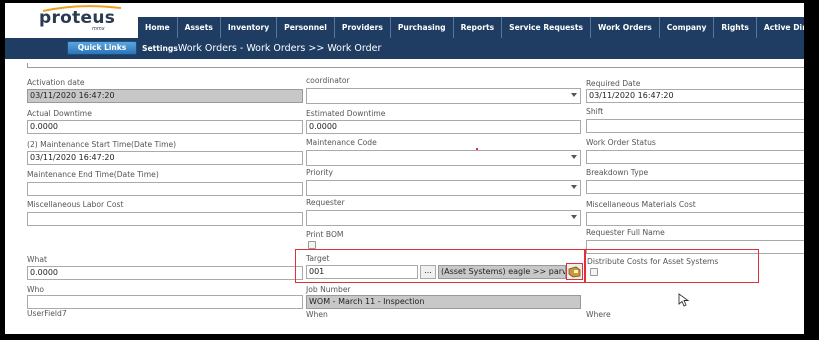  What do you see at coordinates (621, 142) in the screenshot?
I see `work-order-status-label: Work Order Status` at bounding box center [621, 142].